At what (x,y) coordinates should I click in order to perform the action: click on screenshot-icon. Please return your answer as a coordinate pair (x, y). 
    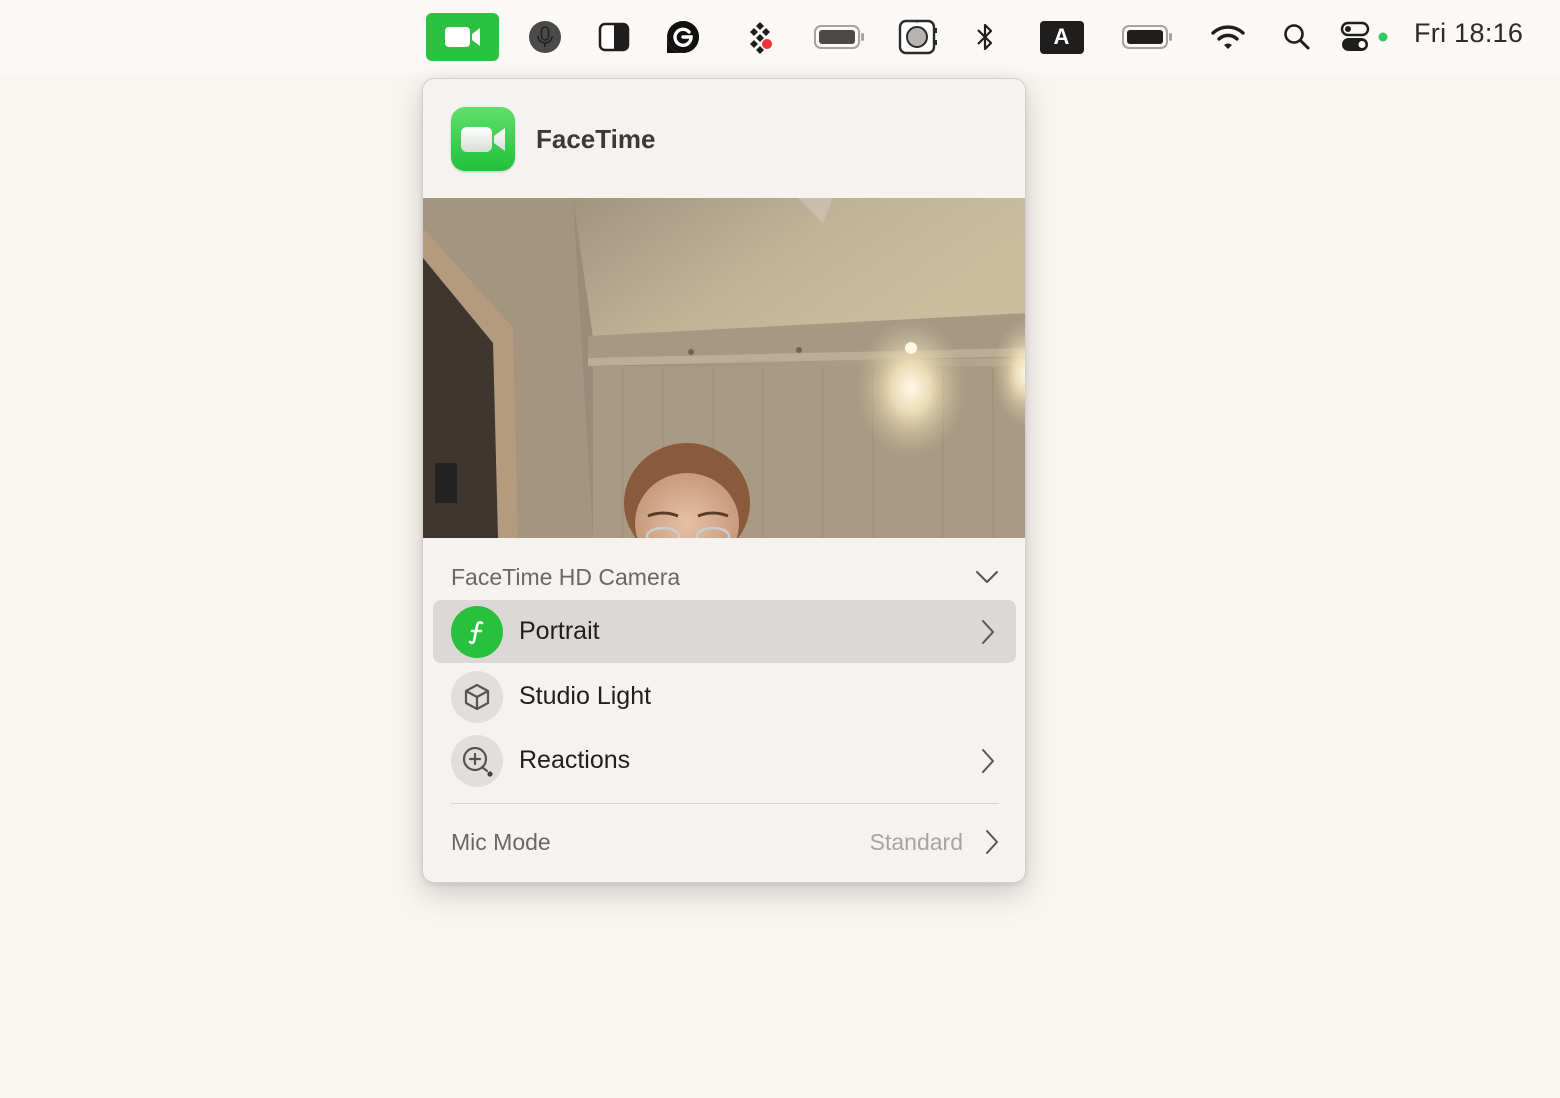
    Looking at the image, I should click on (917, 37).